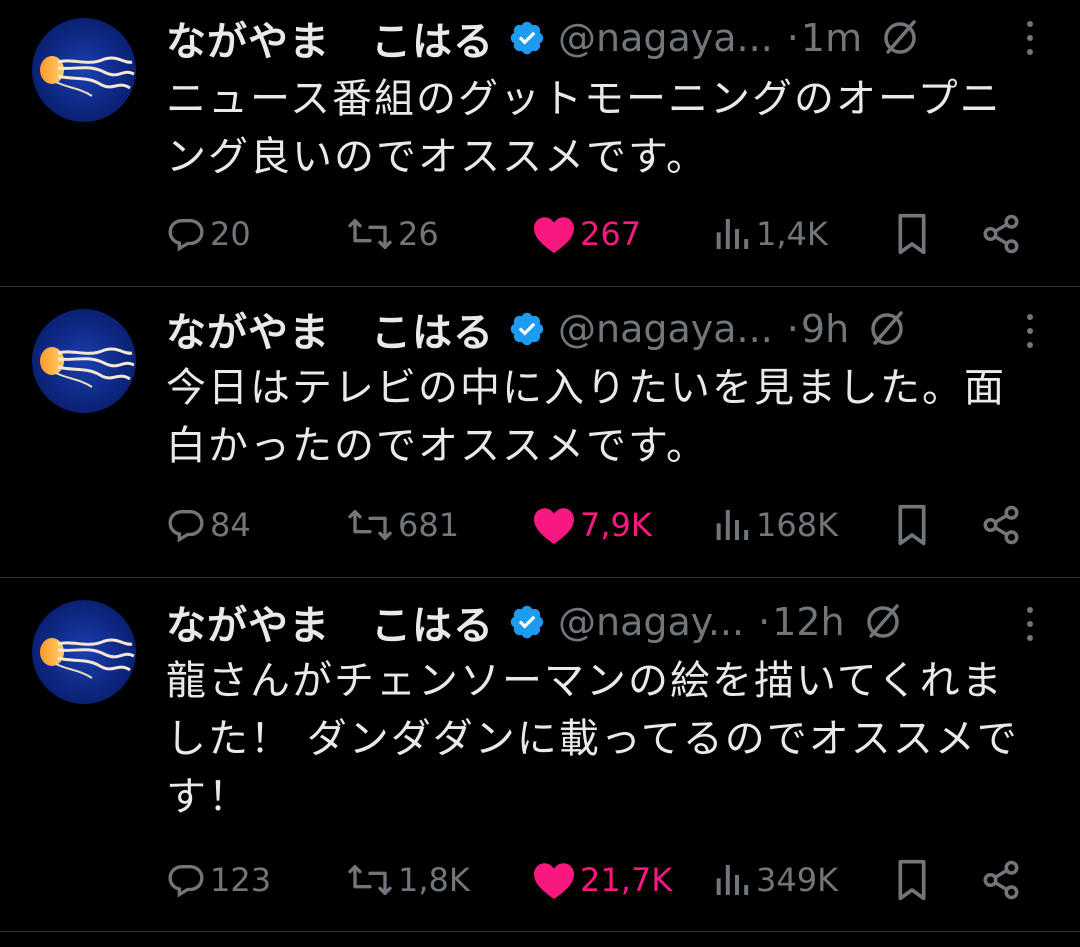  What do you see at coordinates (437, 446) in the screenshot?
I see `tweet-text-line: 白かったのでオススメです。` at bounding box center [437, 446].